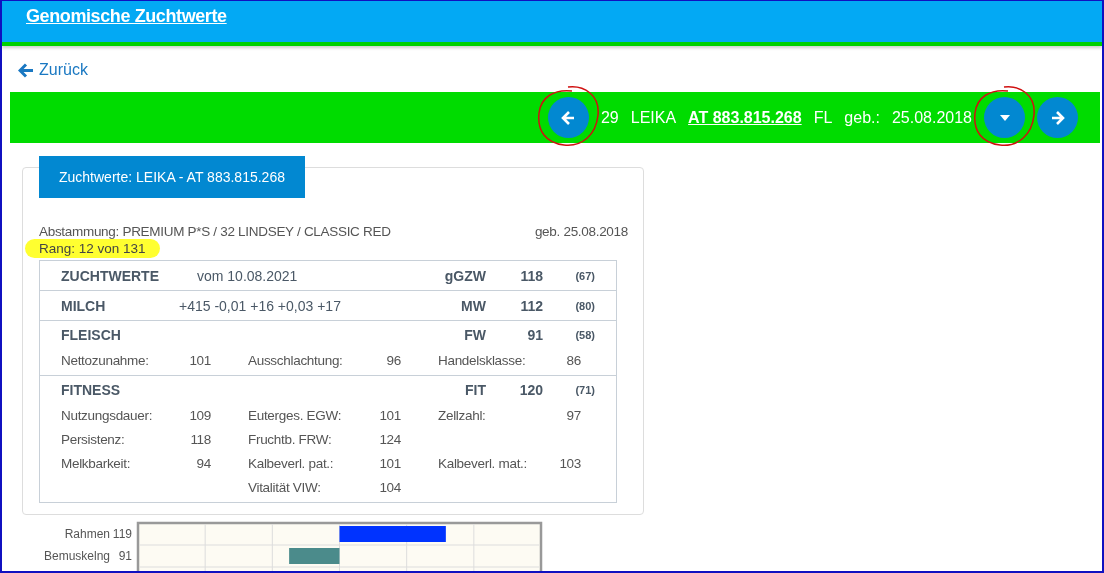 This screenshot has width=1104, height=573. I want to click on page-title: Genomische Zuchtwerte, so click(126, 16).